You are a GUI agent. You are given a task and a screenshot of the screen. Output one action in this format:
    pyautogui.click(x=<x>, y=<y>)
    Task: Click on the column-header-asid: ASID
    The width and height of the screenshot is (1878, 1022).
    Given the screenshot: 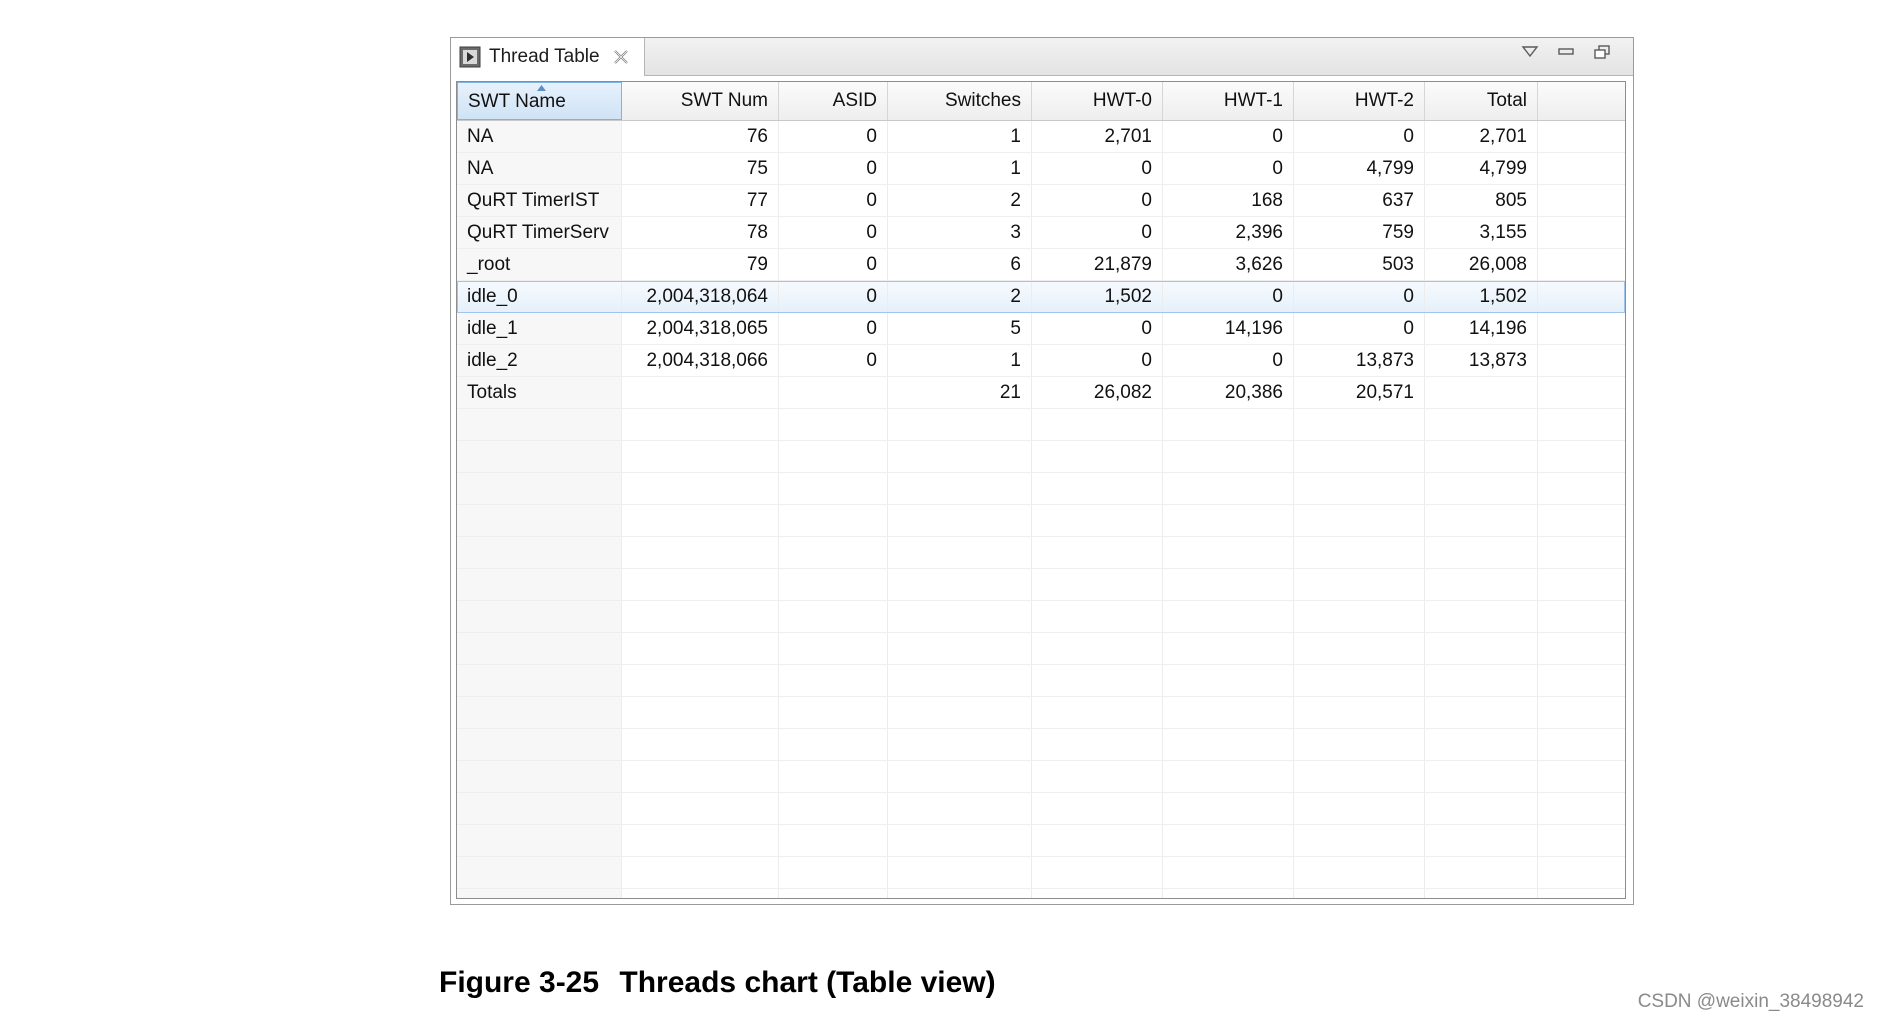 What is the action you would take?
    pyautogui.click(x=833, y=101)
    